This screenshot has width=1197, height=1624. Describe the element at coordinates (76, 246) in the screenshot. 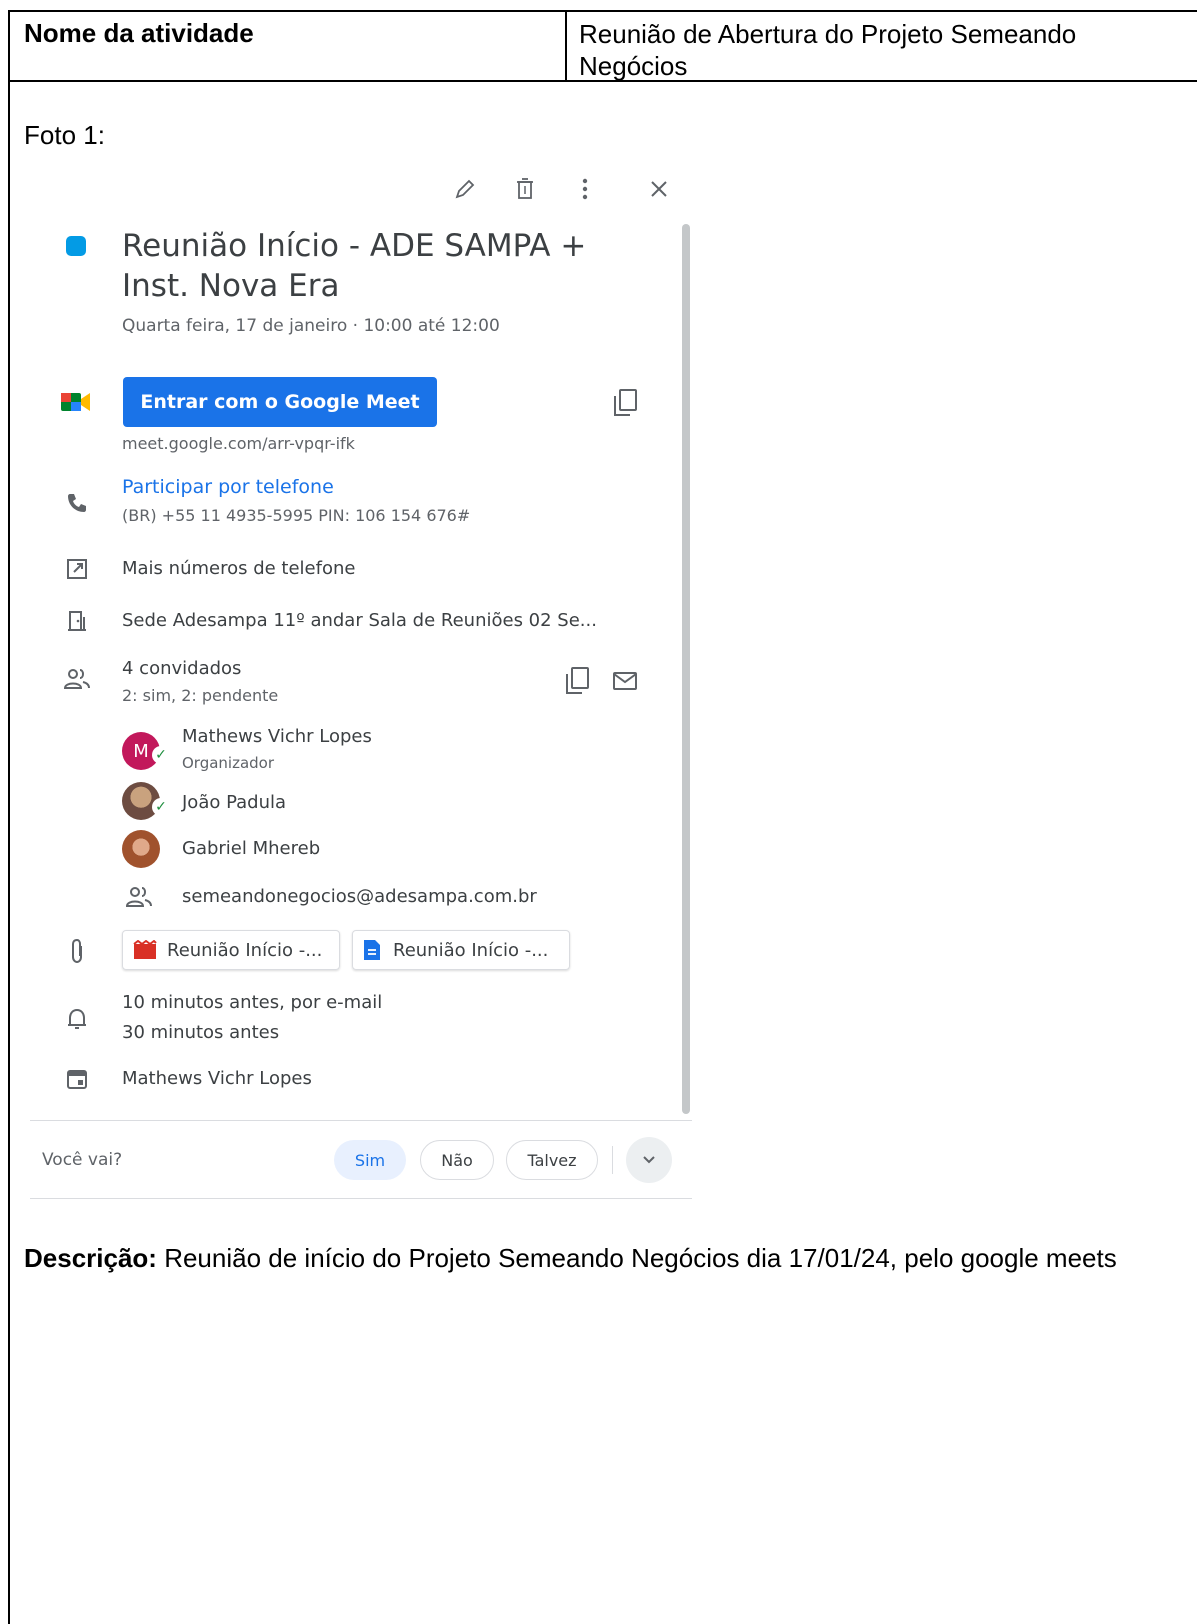

I see `event-color-dot` at that location.